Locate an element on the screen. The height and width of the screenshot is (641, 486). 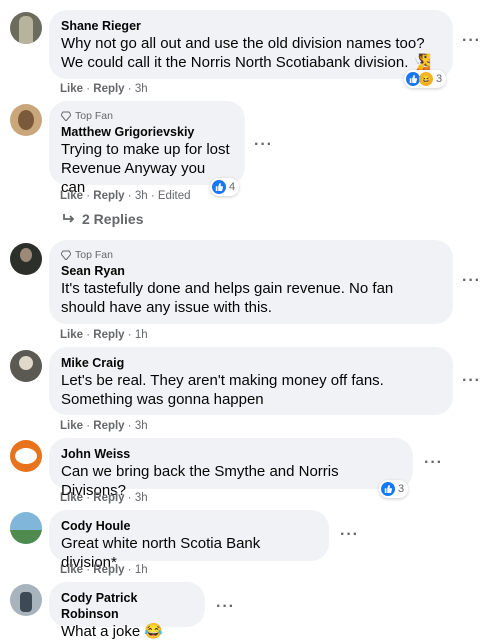
reaction-count: 😆 3 is located at coordinates (425, 79).